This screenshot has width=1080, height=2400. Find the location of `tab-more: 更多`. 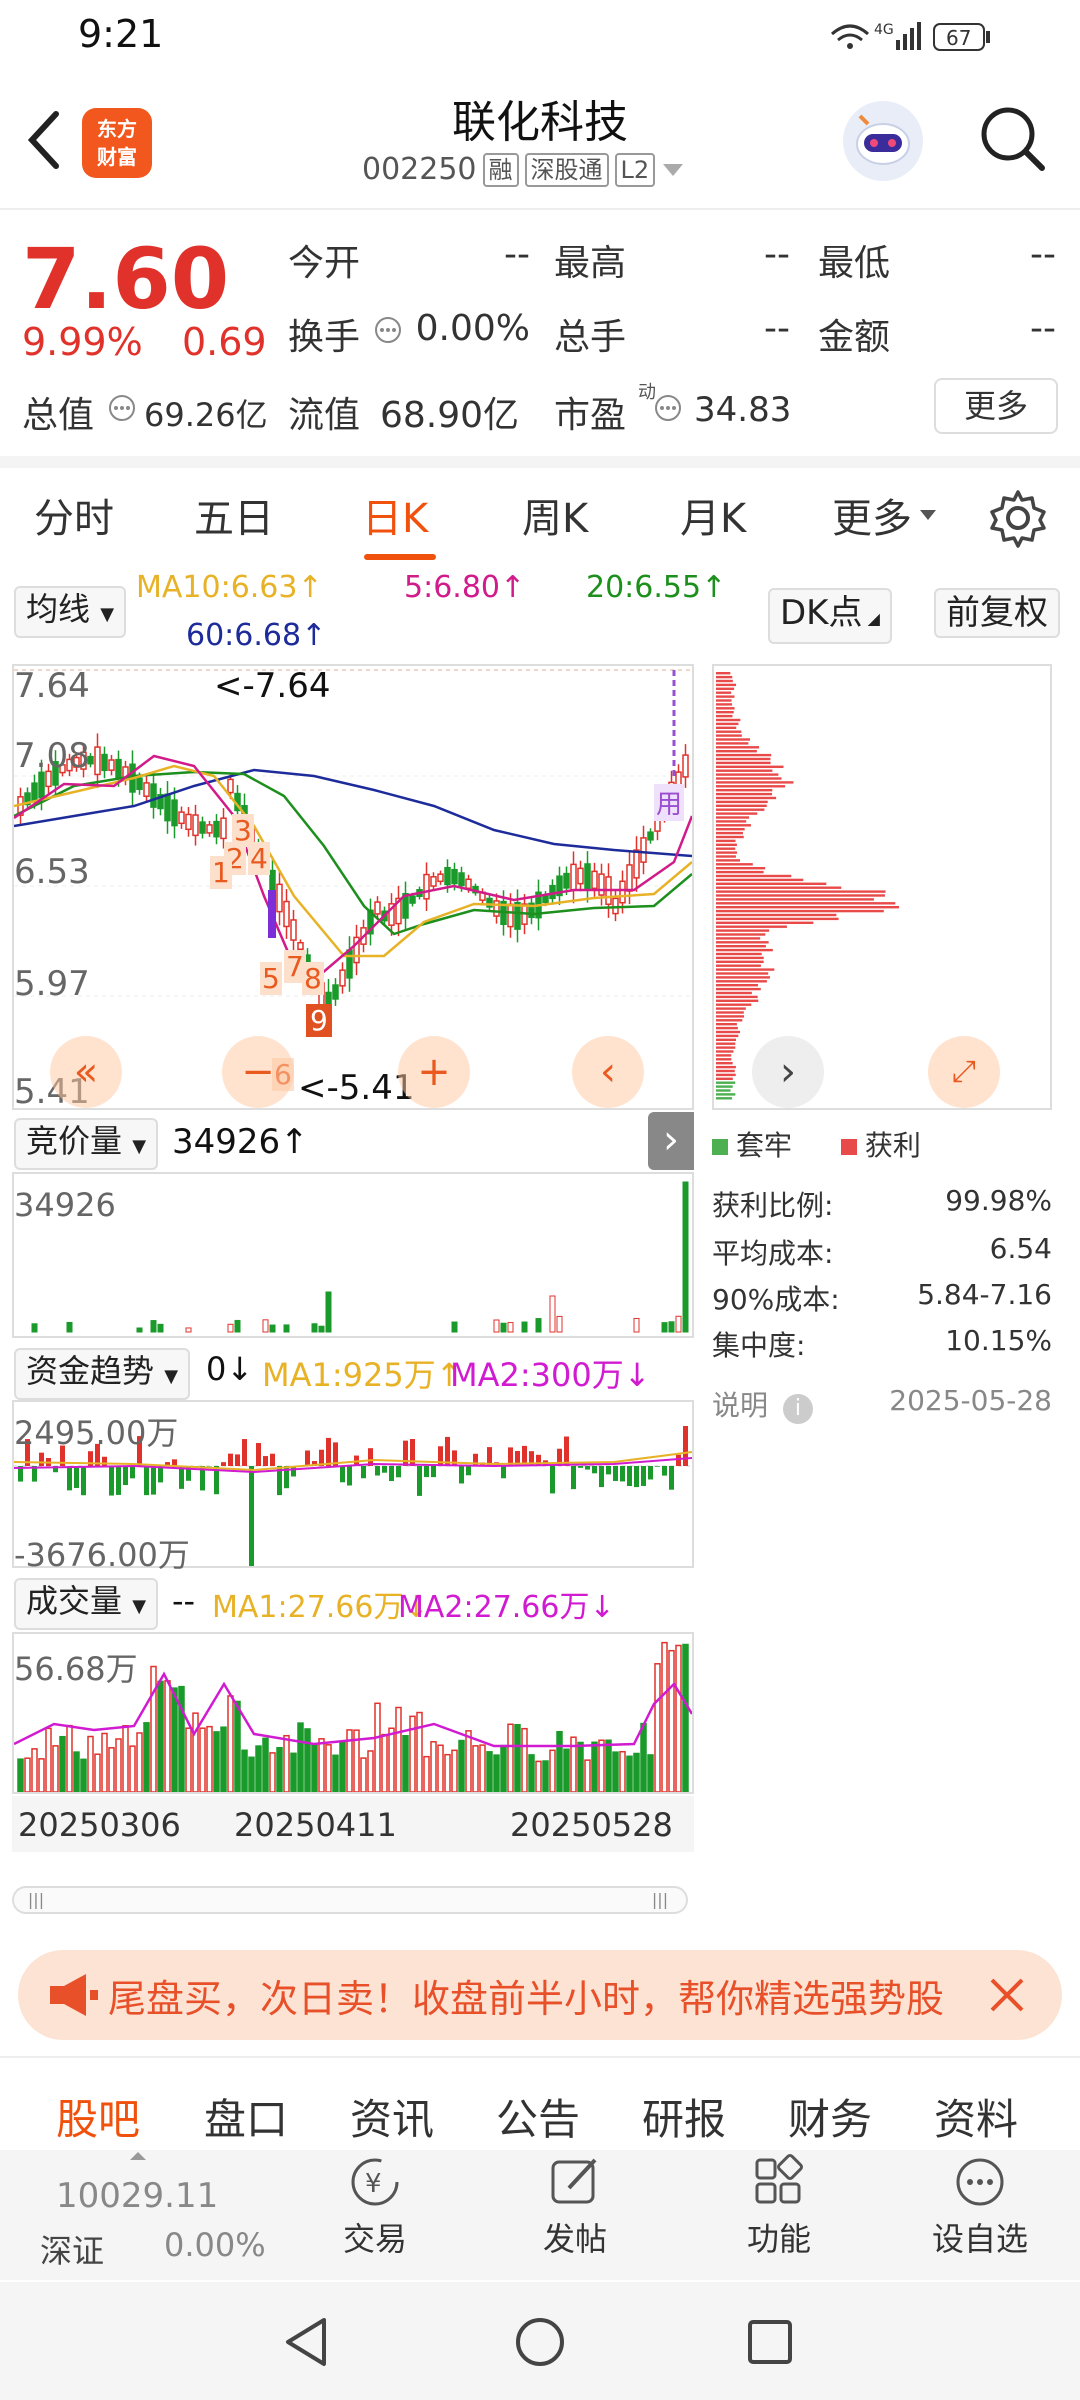

tab-more: 更多 is located at coordinates (872, 515).